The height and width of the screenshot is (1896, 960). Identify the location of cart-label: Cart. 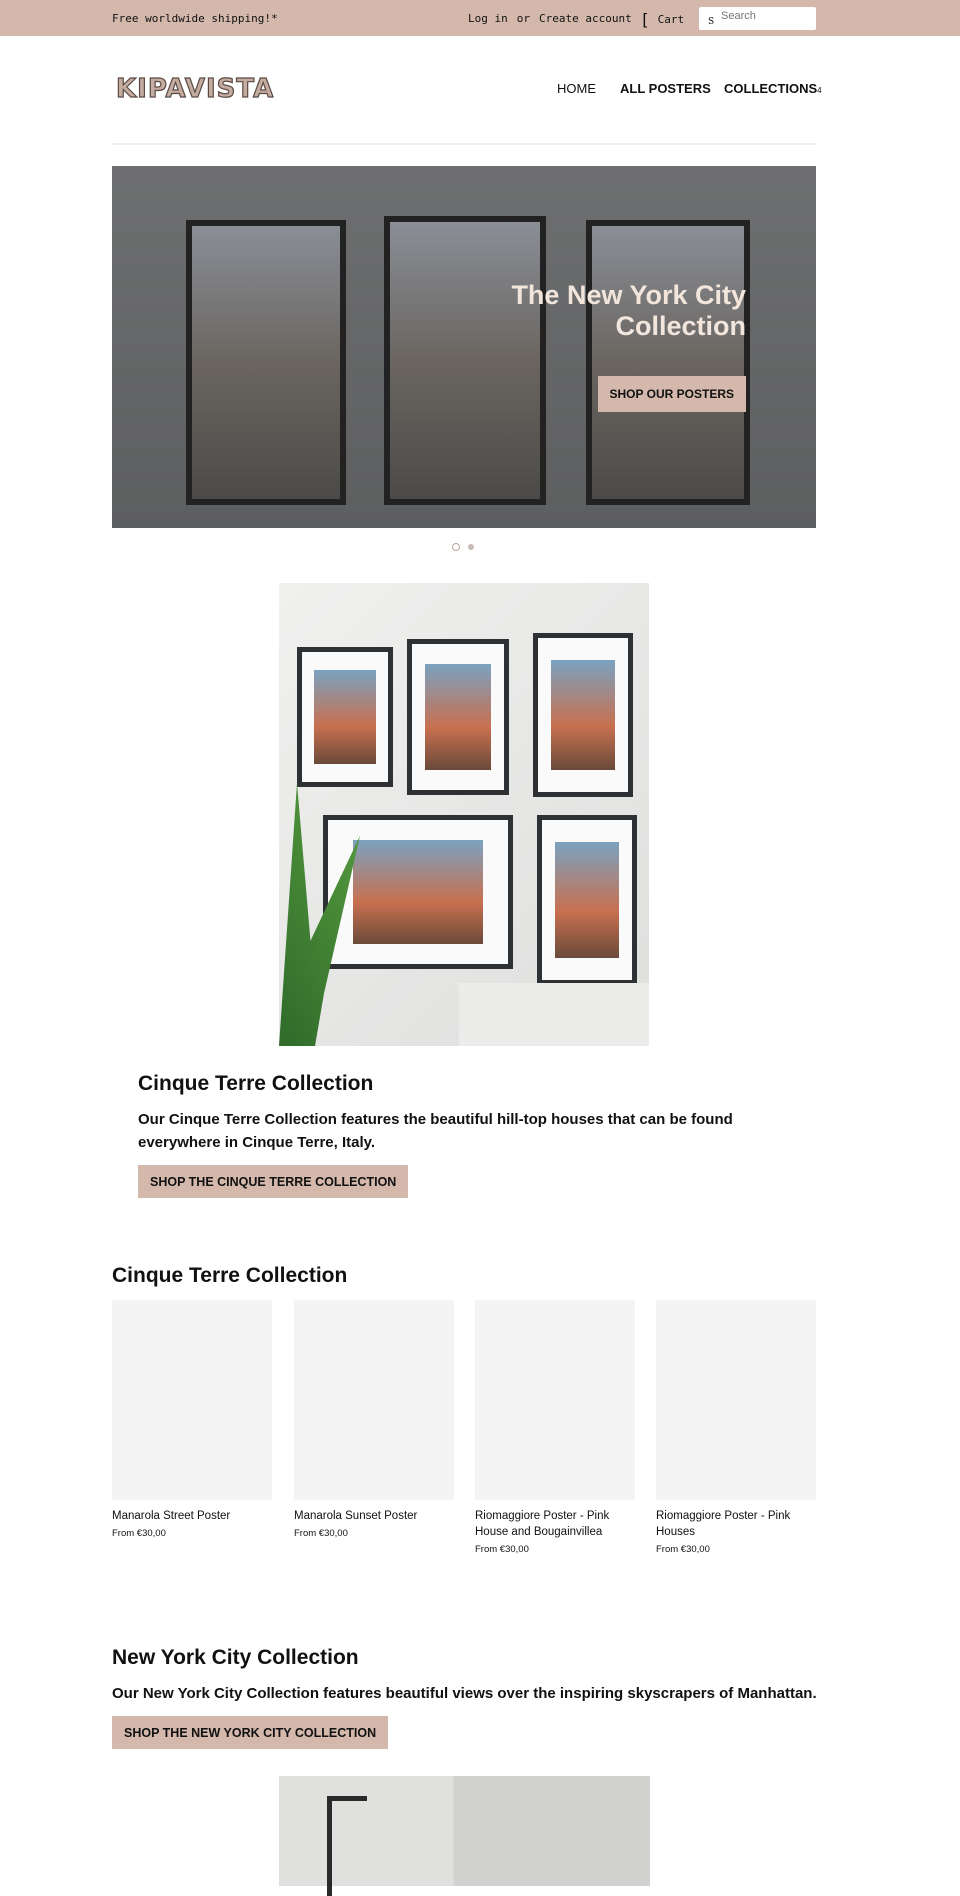
(671, 19).